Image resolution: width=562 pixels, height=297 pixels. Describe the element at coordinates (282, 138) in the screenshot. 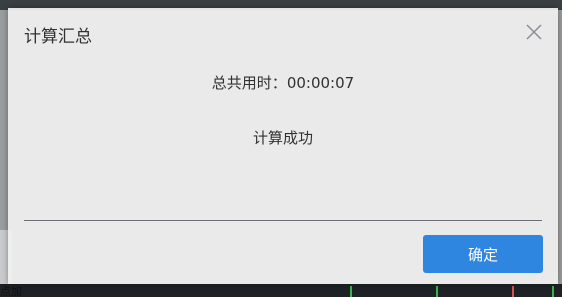

I see `calc-status-text: 计算成功` at that location.